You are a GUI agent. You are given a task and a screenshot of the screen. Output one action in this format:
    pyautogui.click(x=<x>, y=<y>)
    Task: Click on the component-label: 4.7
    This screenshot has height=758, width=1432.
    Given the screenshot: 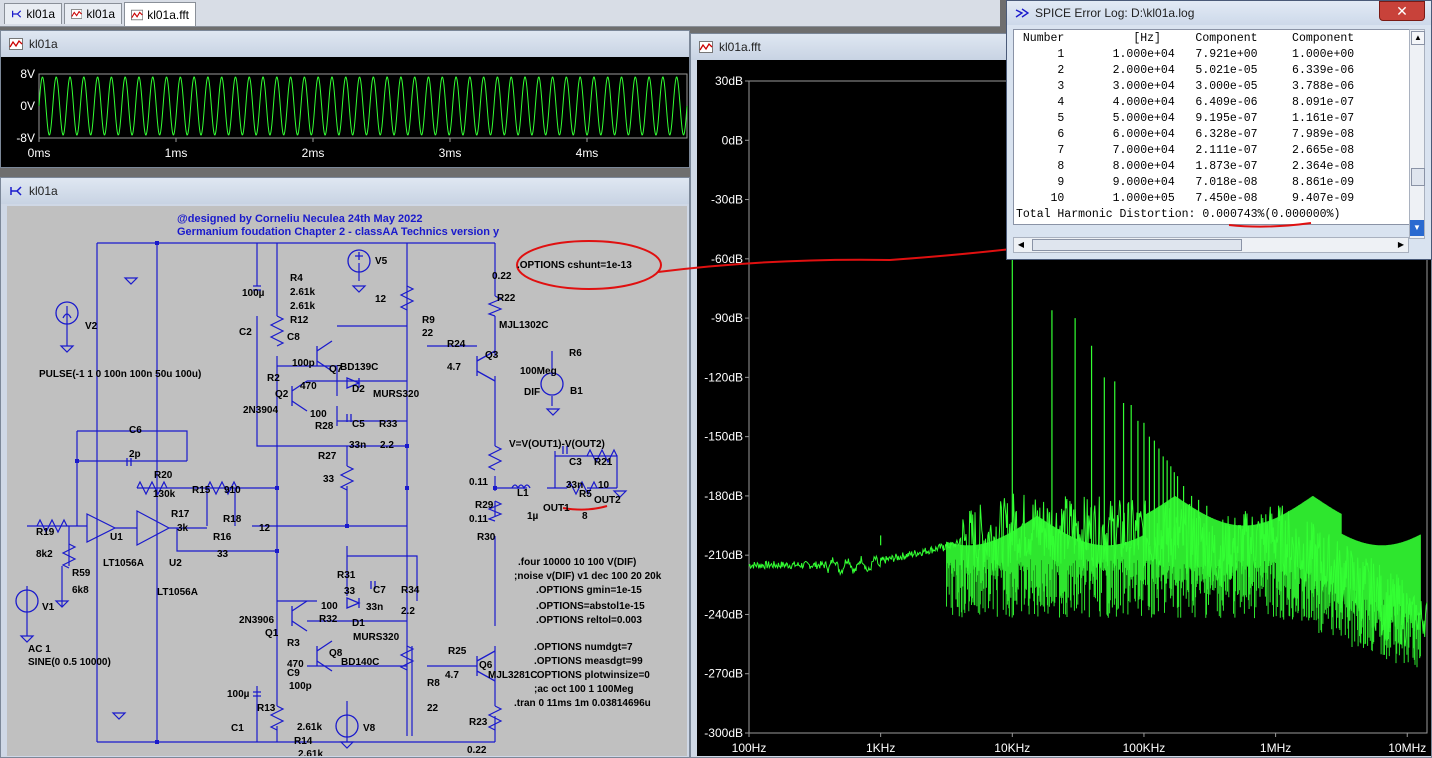 What is the action you would take?
    pyautogui.click(x=452, y=675)
    